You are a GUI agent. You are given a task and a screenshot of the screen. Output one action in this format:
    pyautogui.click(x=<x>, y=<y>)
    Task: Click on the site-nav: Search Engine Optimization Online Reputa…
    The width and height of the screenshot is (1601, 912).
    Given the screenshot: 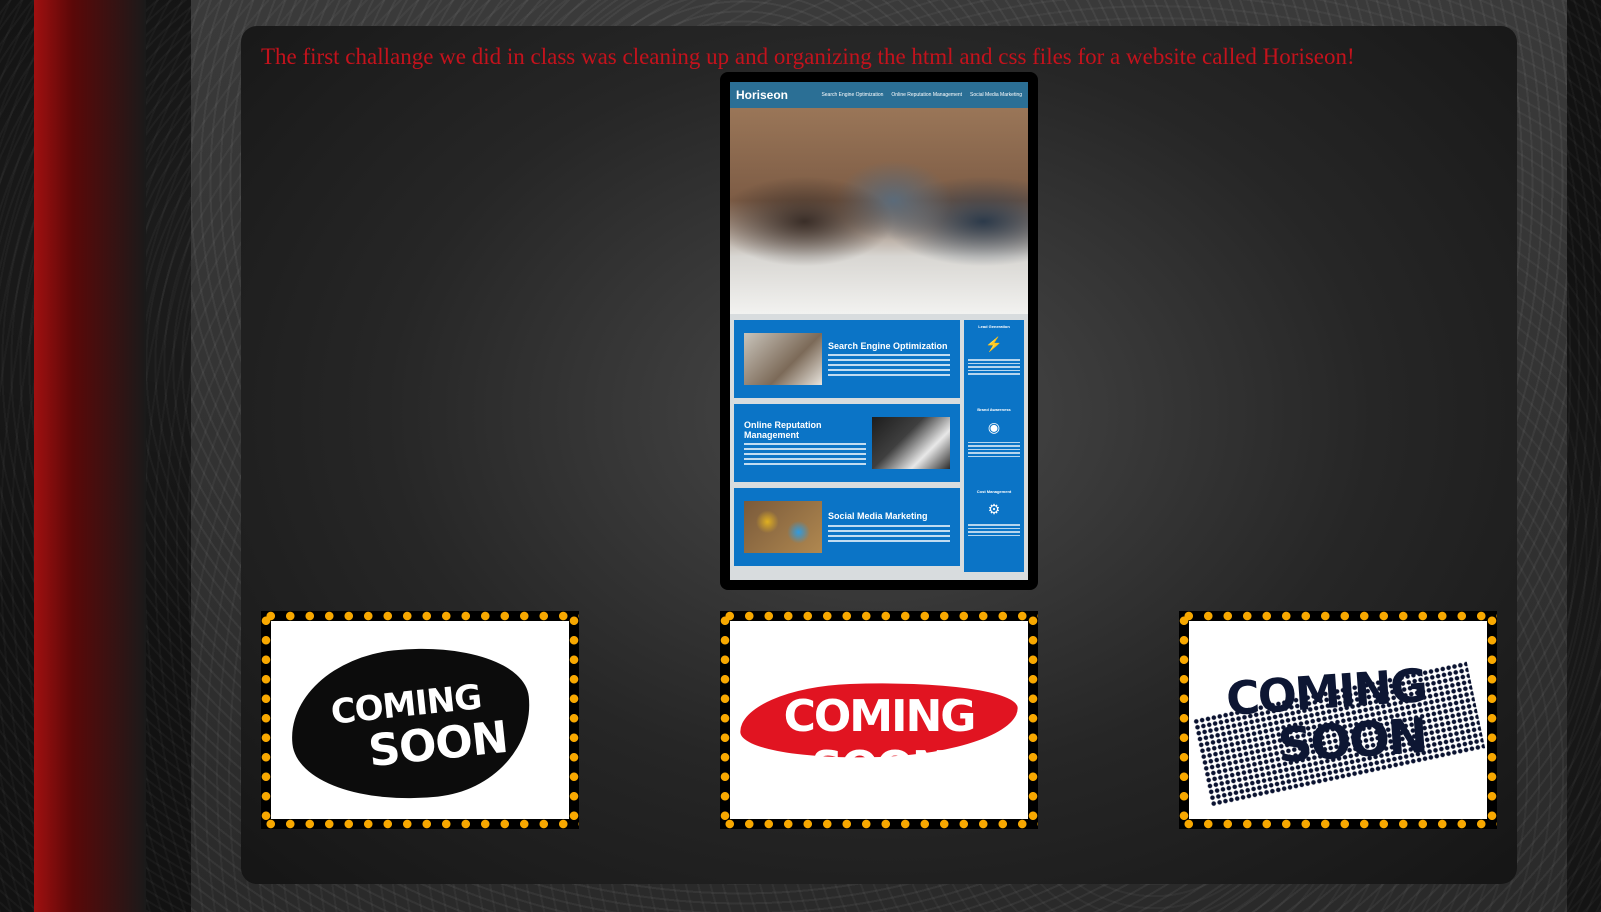 What is the action you would take?
    pyautogui.click(x=921, y=95)
    